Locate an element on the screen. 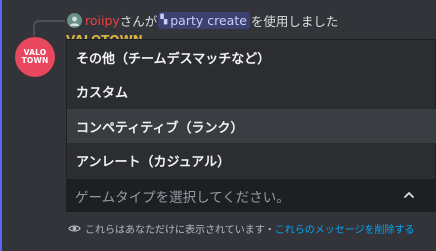 This screenshot has height=251, width=436. slash-command-name: party create is located at coordinates (208, 20).